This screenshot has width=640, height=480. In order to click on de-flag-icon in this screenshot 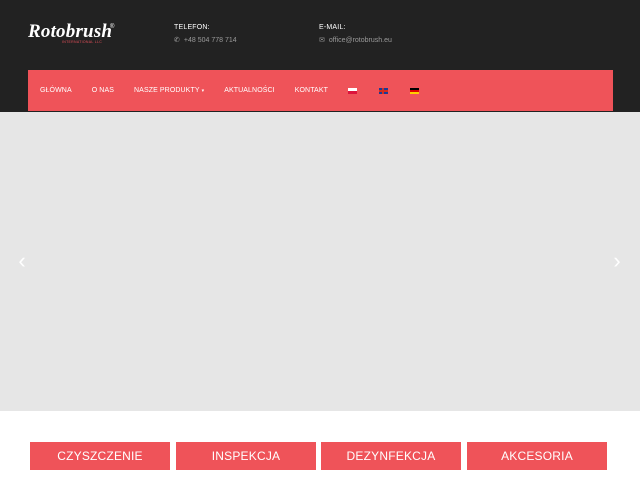, I will do `click(414, 90)`.